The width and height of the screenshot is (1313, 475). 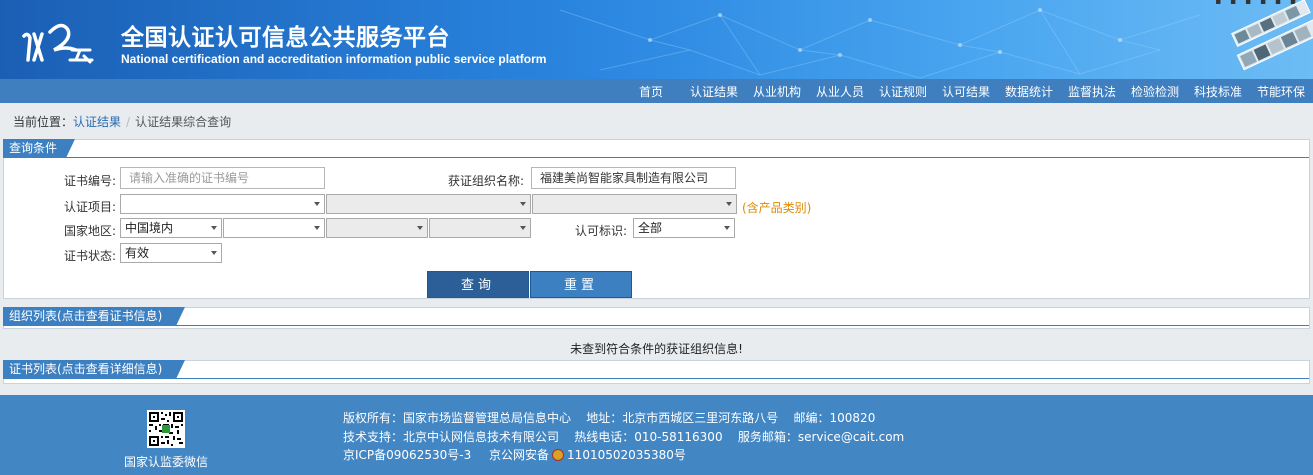 I want to click on breadcrumb-link-cert-results: 认证结果, so click(x=97, y=122).